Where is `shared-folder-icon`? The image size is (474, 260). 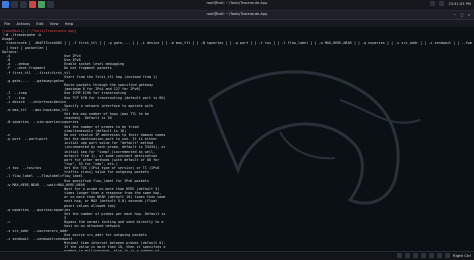 shared-folder-icon is located at coordinates (432, 255).